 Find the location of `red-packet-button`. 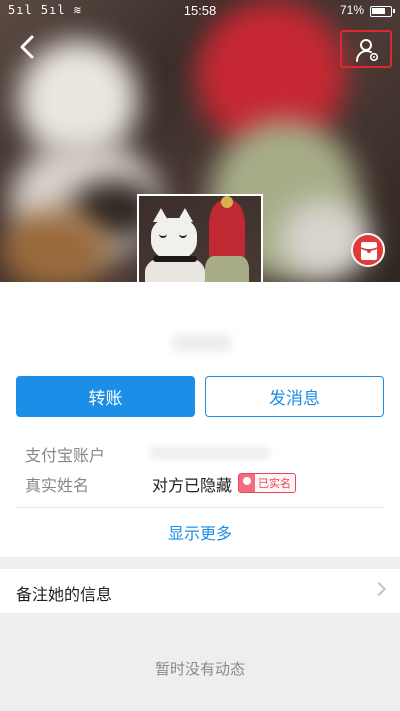

red-packet-button is located at coordinates (368, 250).